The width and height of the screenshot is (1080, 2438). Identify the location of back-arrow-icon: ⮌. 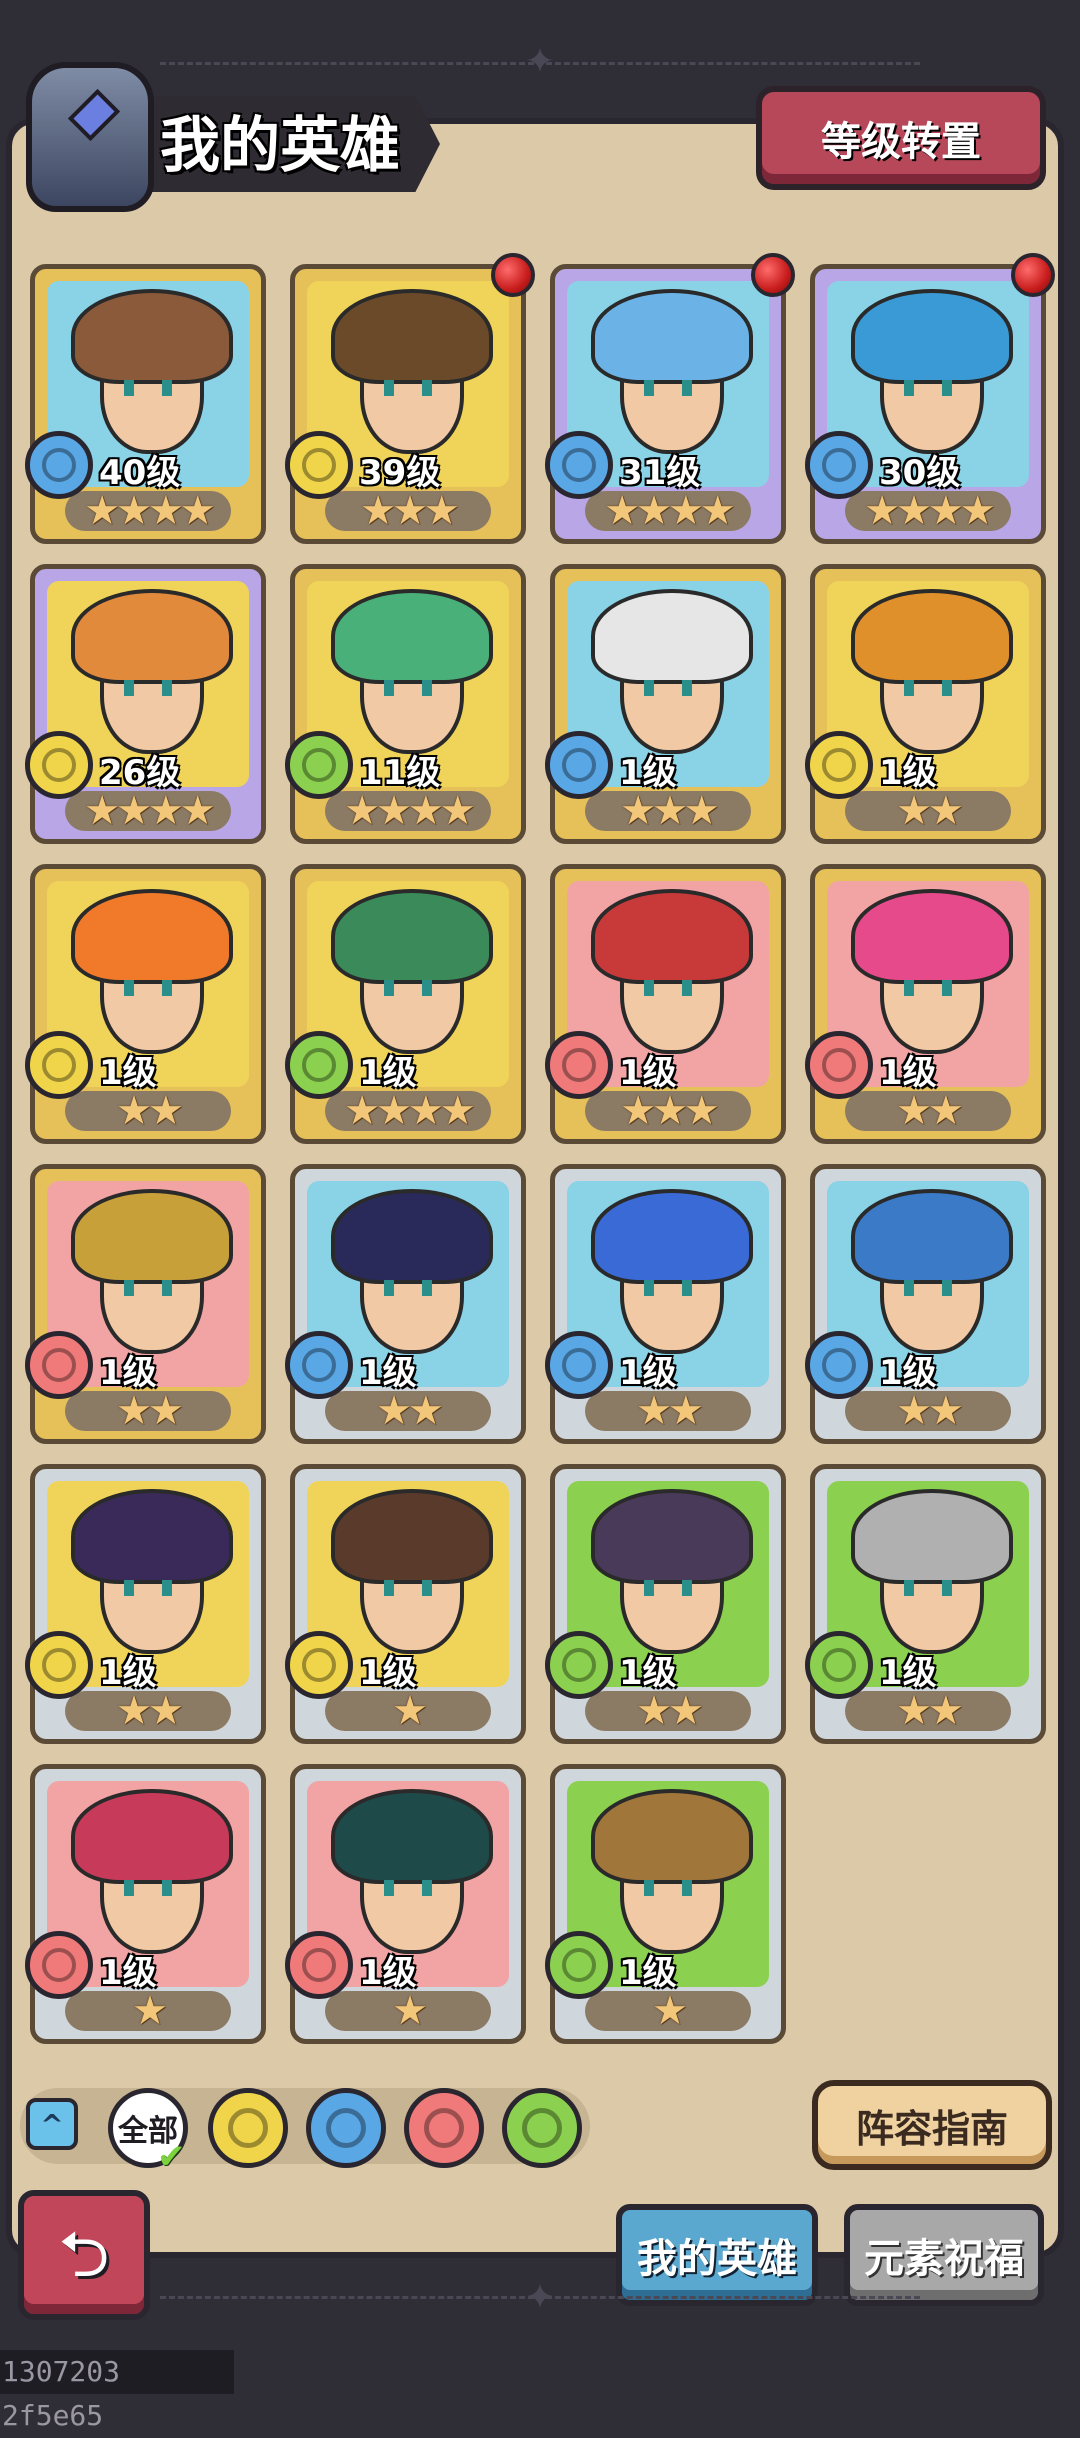
(84, 2255).